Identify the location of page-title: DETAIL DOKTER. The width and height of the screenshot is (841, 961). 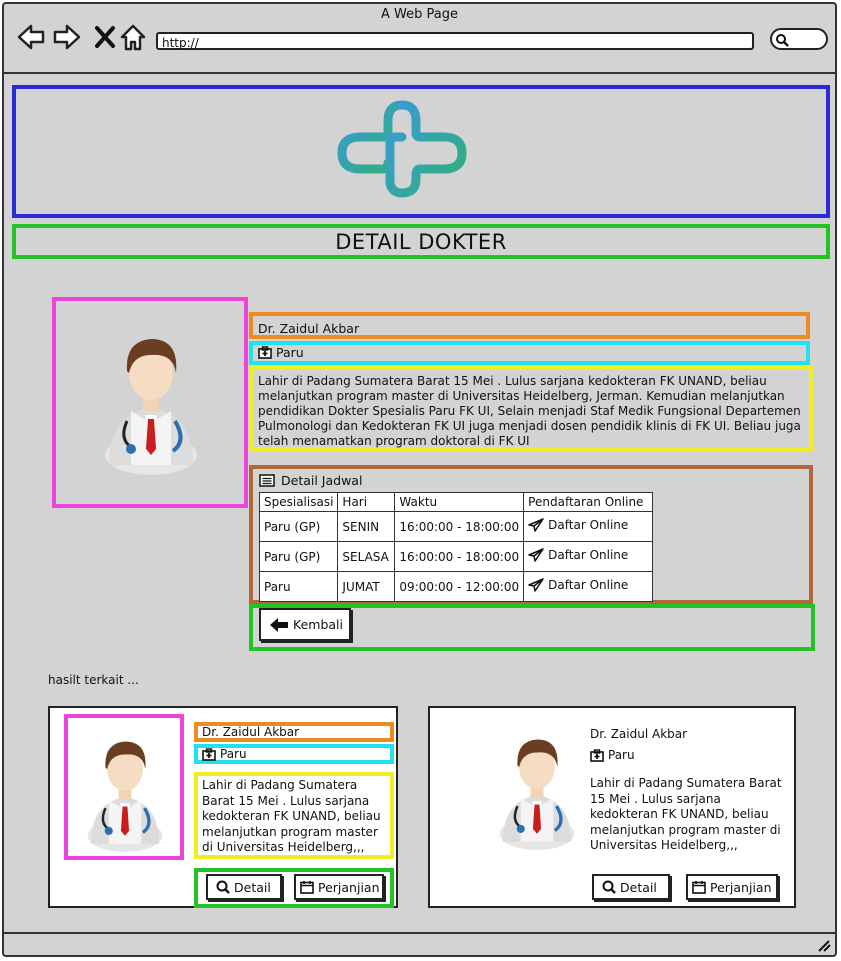
(421, 241).